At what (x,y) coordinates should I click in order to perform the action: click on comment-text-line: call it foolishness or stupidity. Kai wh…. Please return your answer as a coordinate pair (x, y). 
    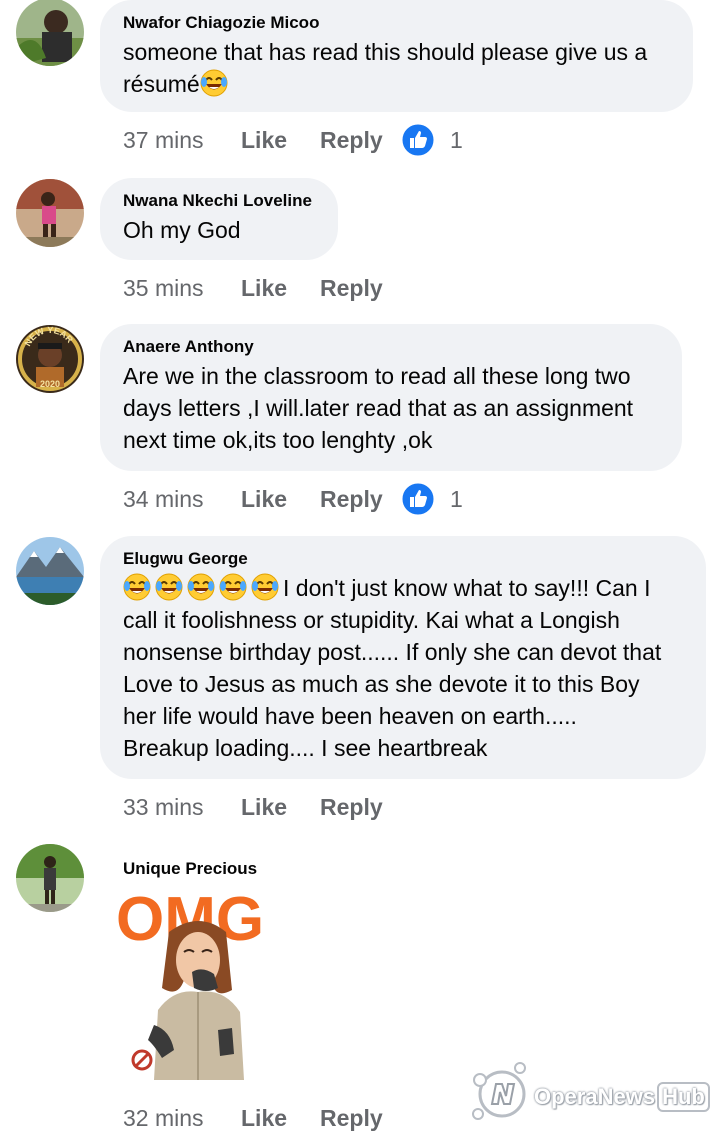
    Looking at the image, I should click on (371, 620).